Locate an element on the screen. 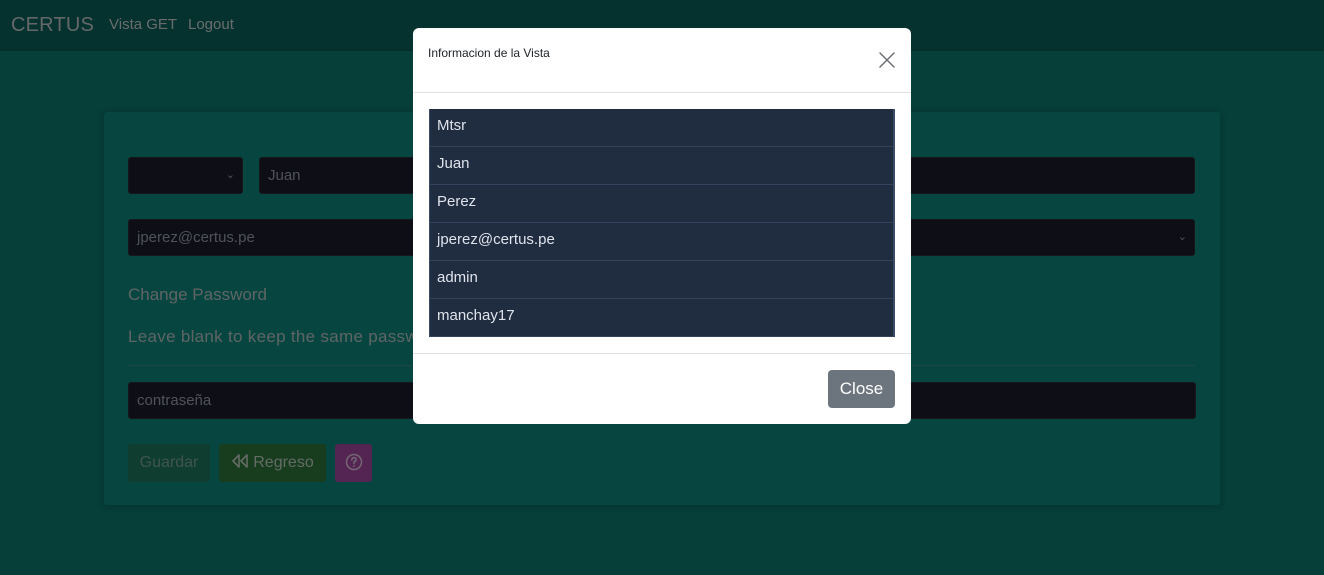  modal-title: Informacion de la Vista is located at coordinates (489, 53).